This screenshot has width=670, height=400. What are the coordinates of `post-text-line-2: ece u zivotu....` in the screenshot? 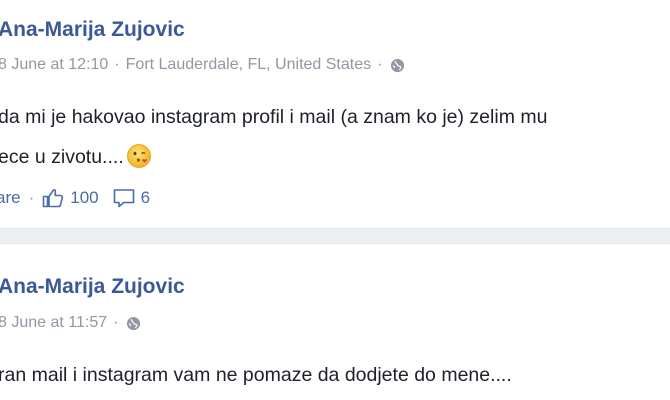 It's located at (76, 156).